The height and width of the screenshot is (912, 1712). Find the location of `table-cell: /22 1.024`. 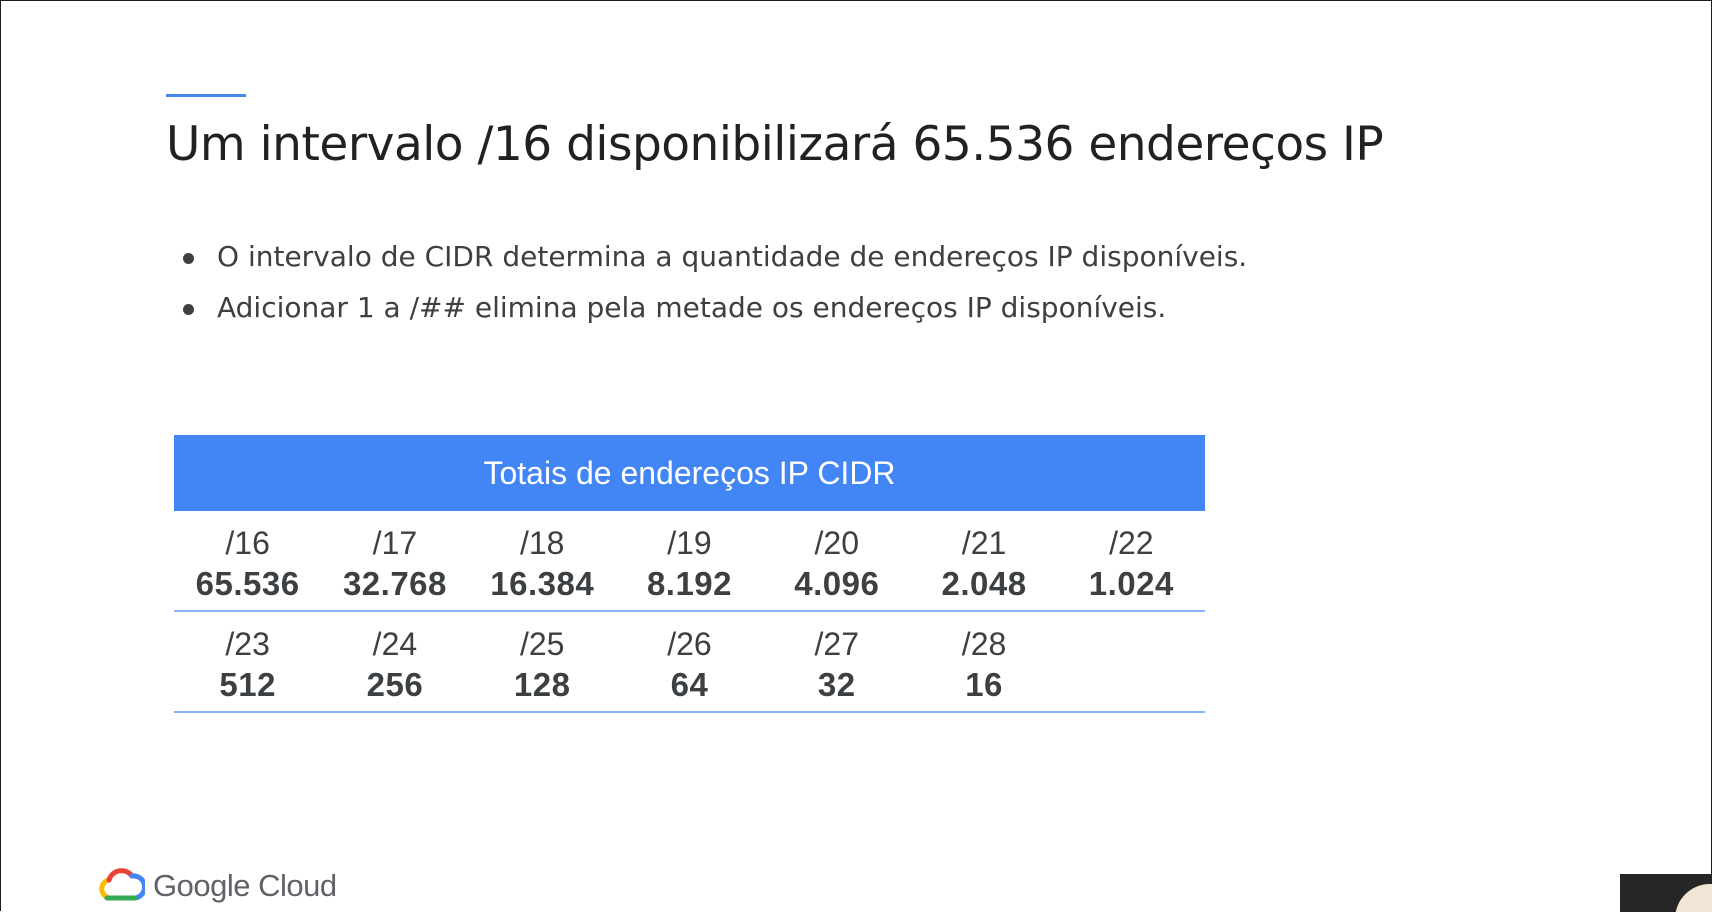

table-cell: /22 1.024 is located at coordinates (1131, 566).